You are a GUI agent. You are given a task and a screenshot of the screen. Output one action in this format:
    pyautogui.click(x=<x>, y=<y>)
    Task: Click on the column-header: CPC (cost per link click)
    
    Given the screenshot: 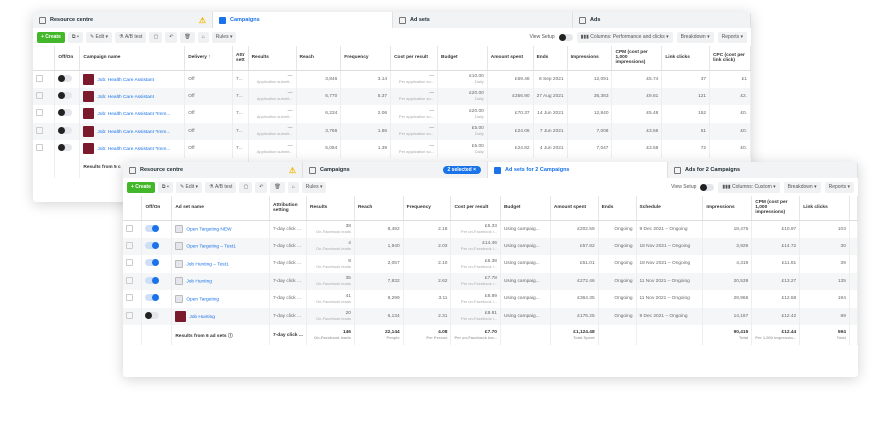 What is the action you would take?
    pyautogui.click(x=730, y=58)
    